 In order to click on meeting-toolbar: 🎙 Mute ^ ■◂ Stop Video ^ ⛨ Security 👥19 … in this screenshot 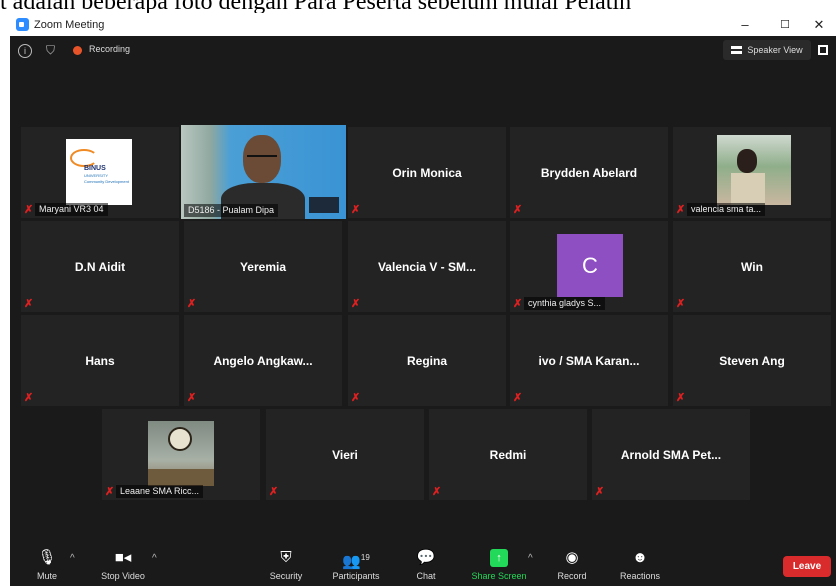, I will do `click(423, 560)`.